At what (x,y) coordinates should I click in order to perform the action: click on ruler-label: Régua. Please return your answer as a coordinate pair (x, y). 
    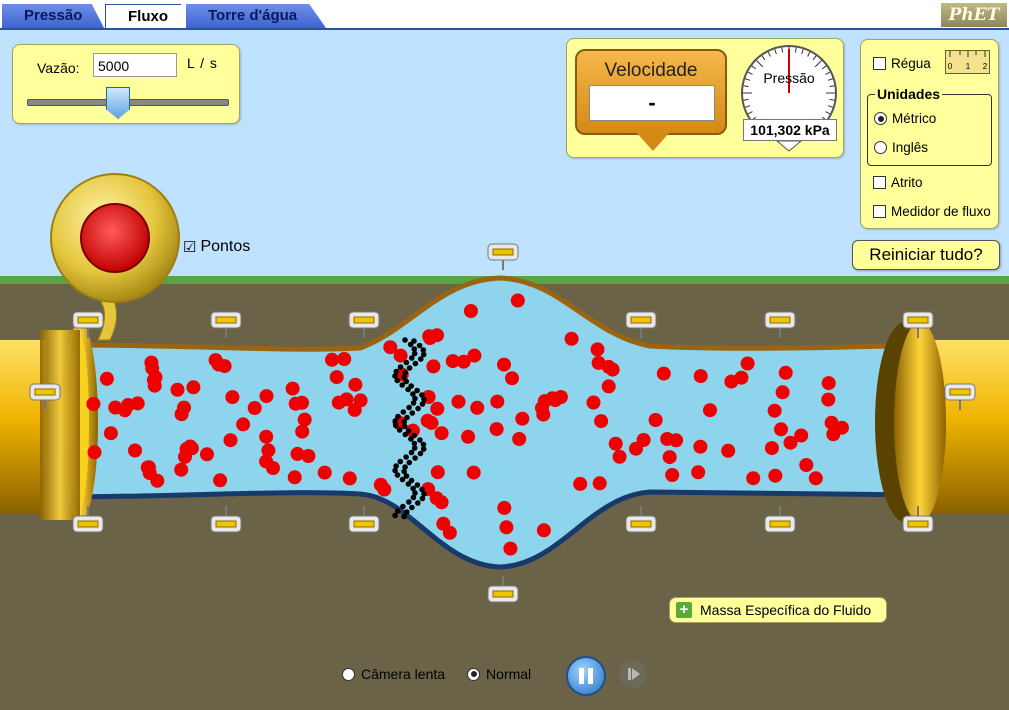
    Looking at the image, I should click on (911, 63).